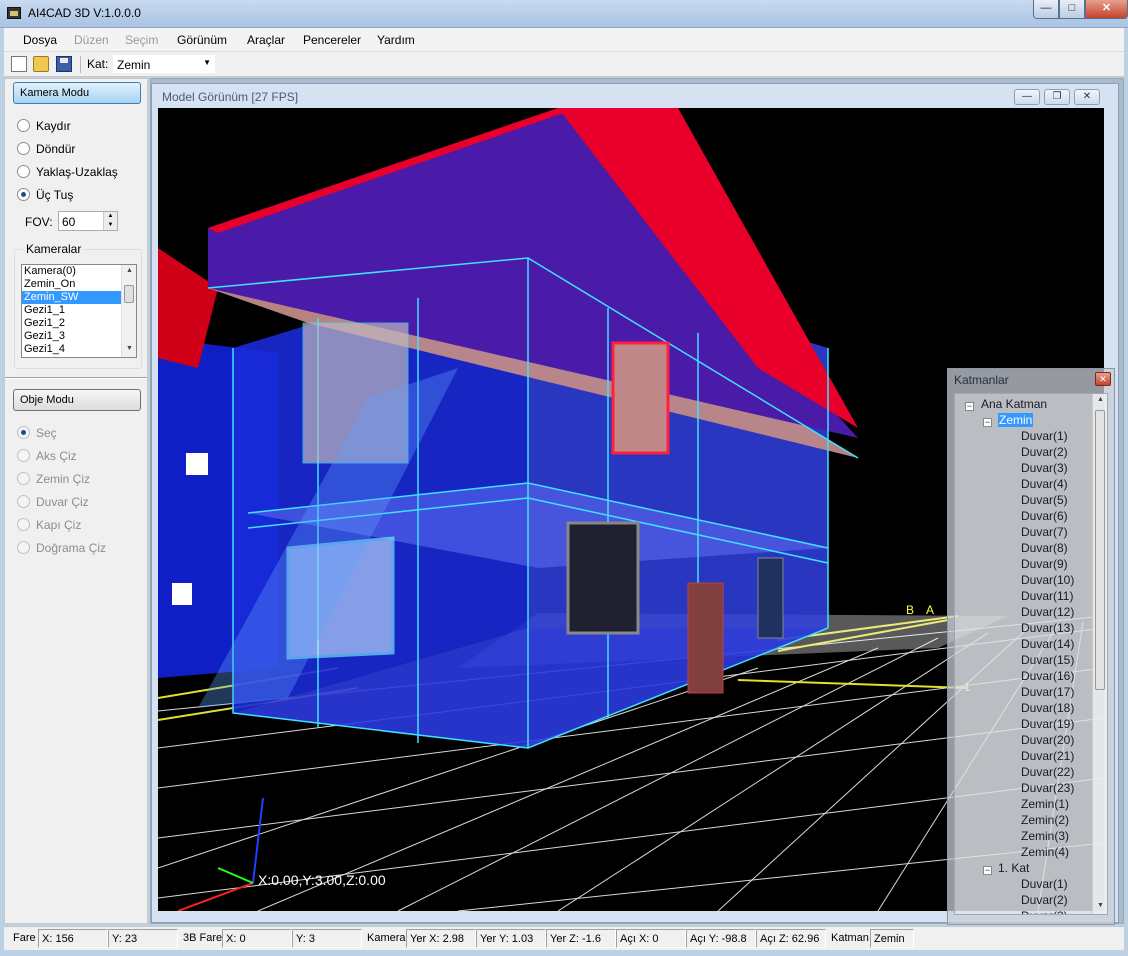 The height and width of the screenshot is (956, 1128). I want to click on tree-item: Zemin(4), so click(1045, 852).